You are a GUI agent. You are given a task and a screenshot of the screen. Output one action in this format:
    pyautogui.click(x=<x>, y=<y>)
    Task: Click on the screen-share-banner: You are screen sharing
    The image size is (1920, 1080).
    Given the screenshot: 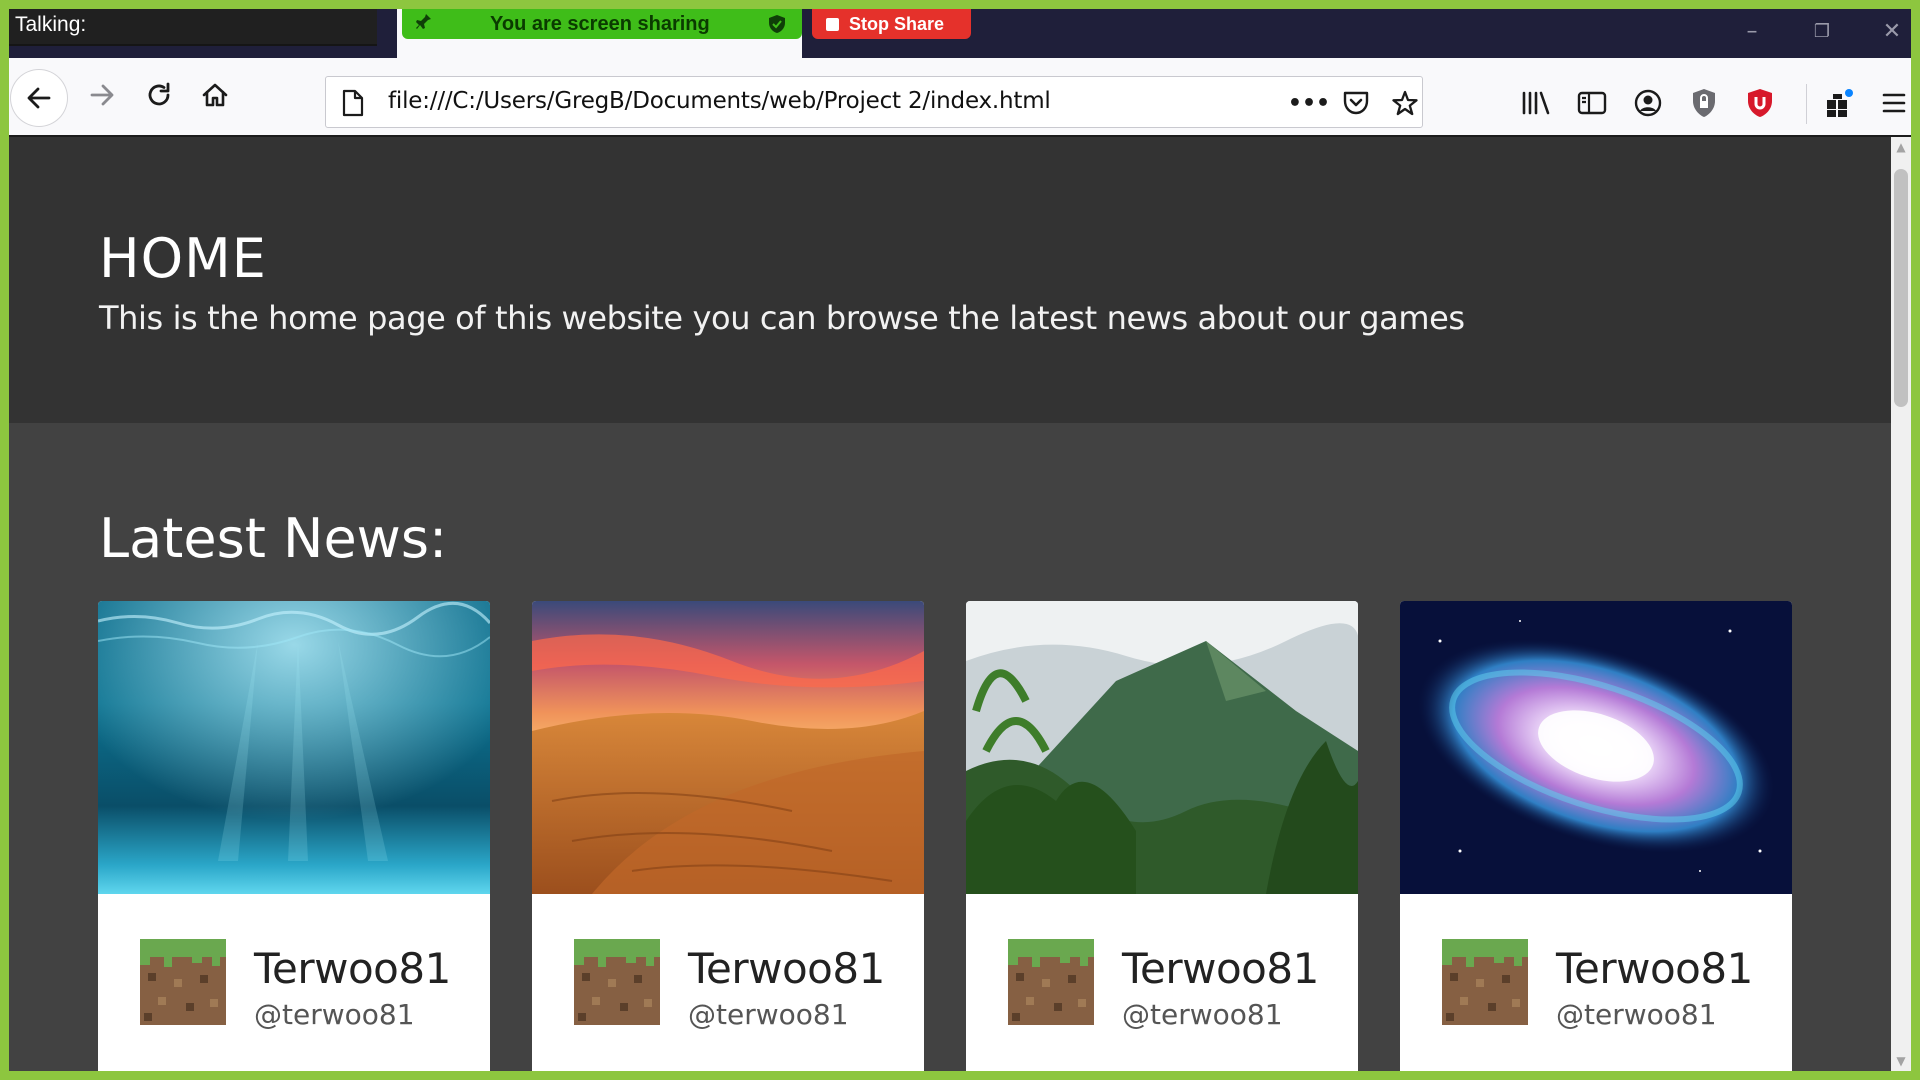 What is the action you would take?
    pyautogui.click(x=602, y=24)
    